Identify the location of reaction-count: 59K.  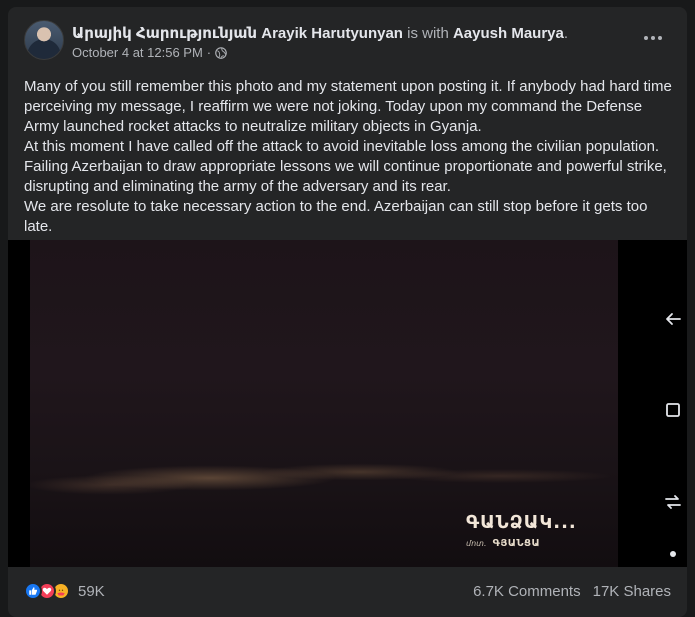
(91, 591).